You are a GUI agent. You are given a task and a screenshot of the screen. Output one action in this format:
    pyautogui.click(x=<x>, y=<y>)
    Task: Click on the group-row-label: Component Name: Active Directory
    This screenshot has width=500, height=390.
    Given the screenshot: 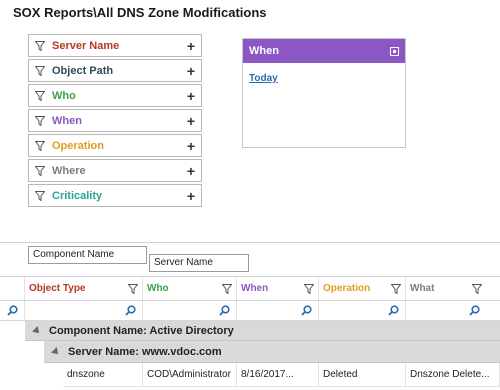 What is the action you would take?
    pyautogui.click(x=141, y=330)
    